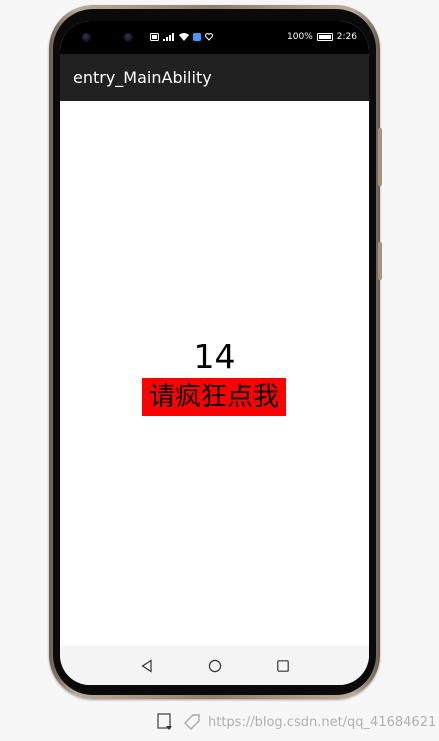 This screenshot has height=741, width=439. I want to click on signal-icon, so click(168, 37).